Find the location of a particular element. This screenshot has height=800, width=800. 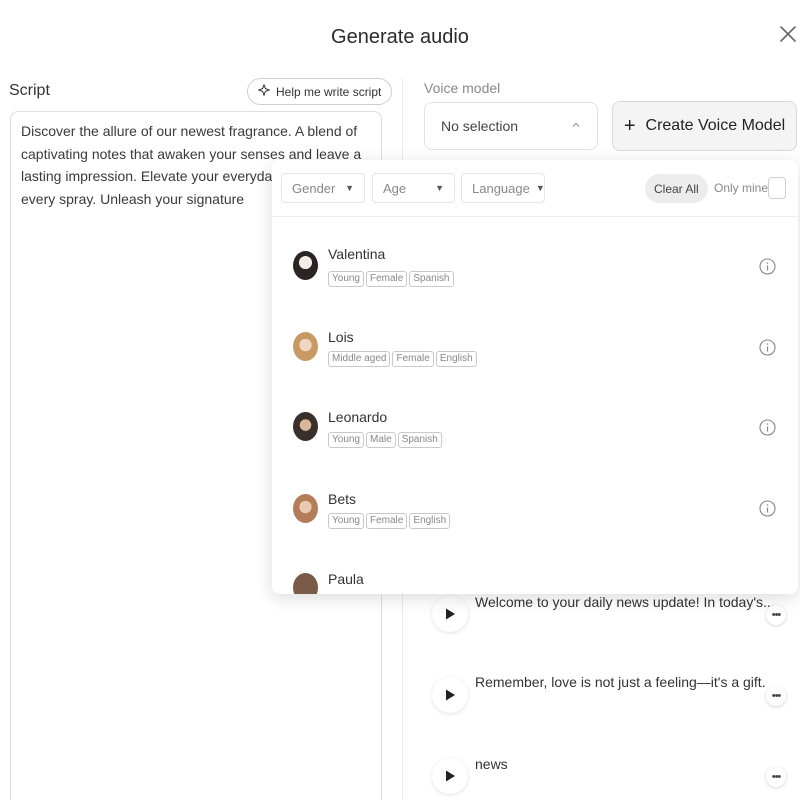

language-filter-label: Language is located at coordinates (501, 188).